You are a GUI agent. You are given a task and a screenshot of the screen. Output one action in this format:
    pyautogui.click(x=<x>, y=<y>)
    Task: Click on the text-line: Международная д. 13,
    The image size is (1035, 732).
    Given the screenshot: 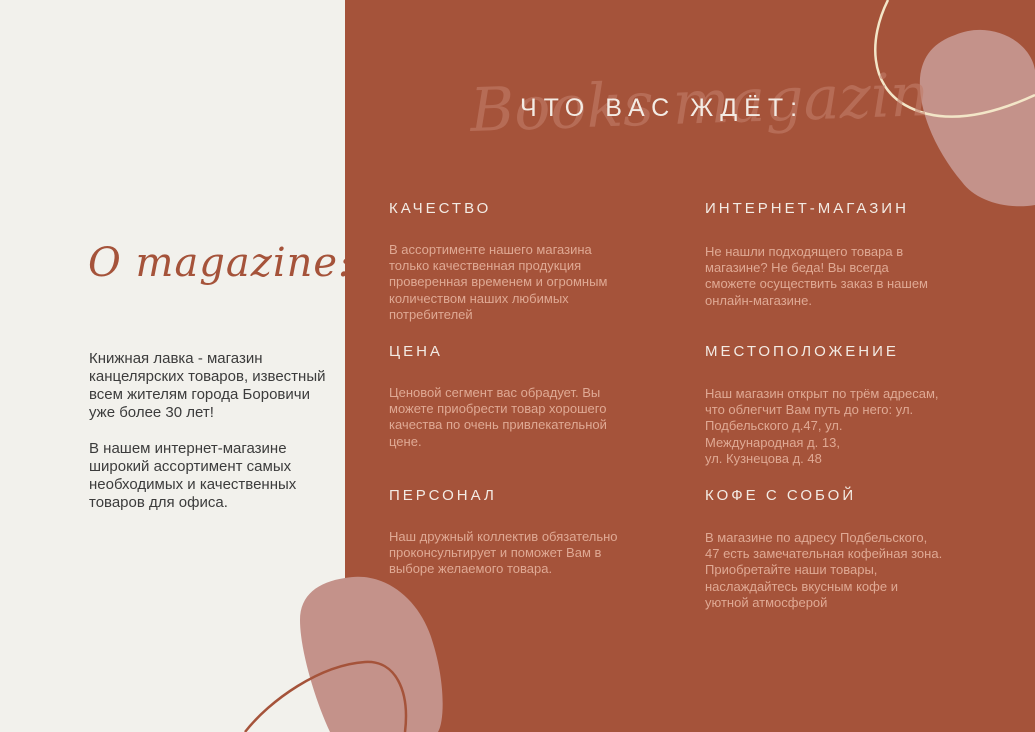 What is the action you would take?
    pyautogui.click(x=772, y=442)
    